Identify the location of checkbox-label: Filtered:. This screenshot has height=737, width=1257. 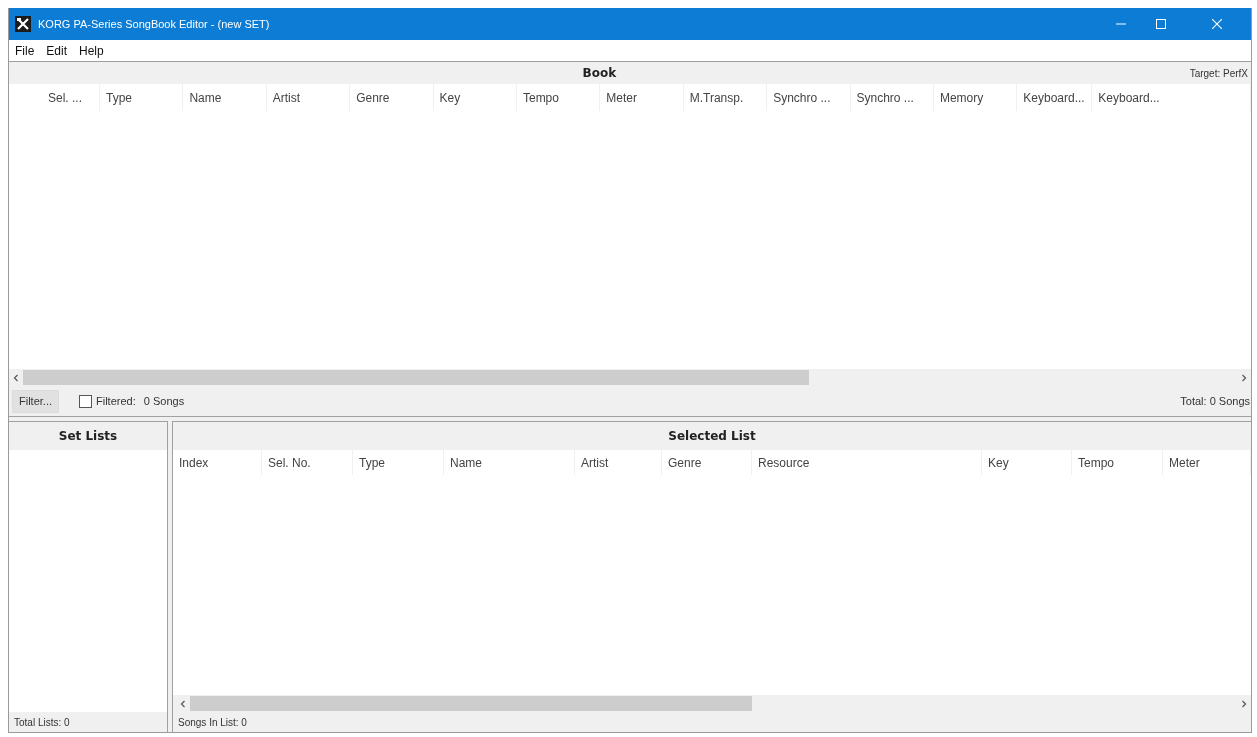
(116, 401).